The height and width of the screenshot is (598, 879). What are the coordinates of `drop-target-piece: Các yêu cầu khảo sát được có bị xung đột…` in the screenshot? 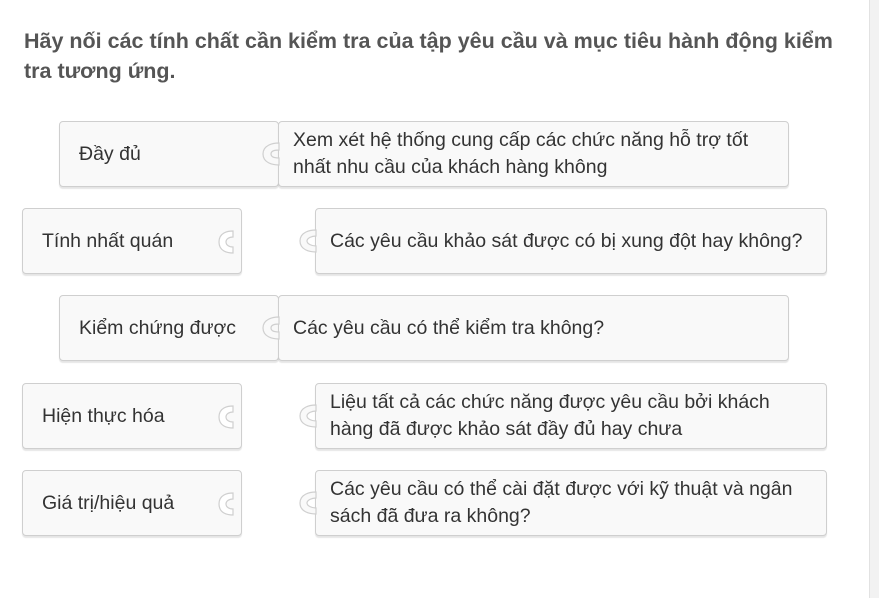 It's located at (571, 241).